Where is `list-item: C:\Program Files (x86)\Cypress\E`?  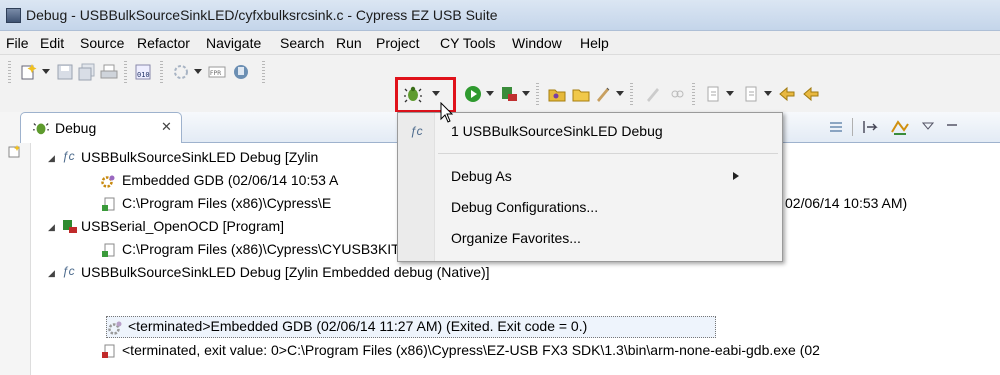 list-item: C:\Program Files (x86)\Cypress\E is located at coordinates (226, 203).